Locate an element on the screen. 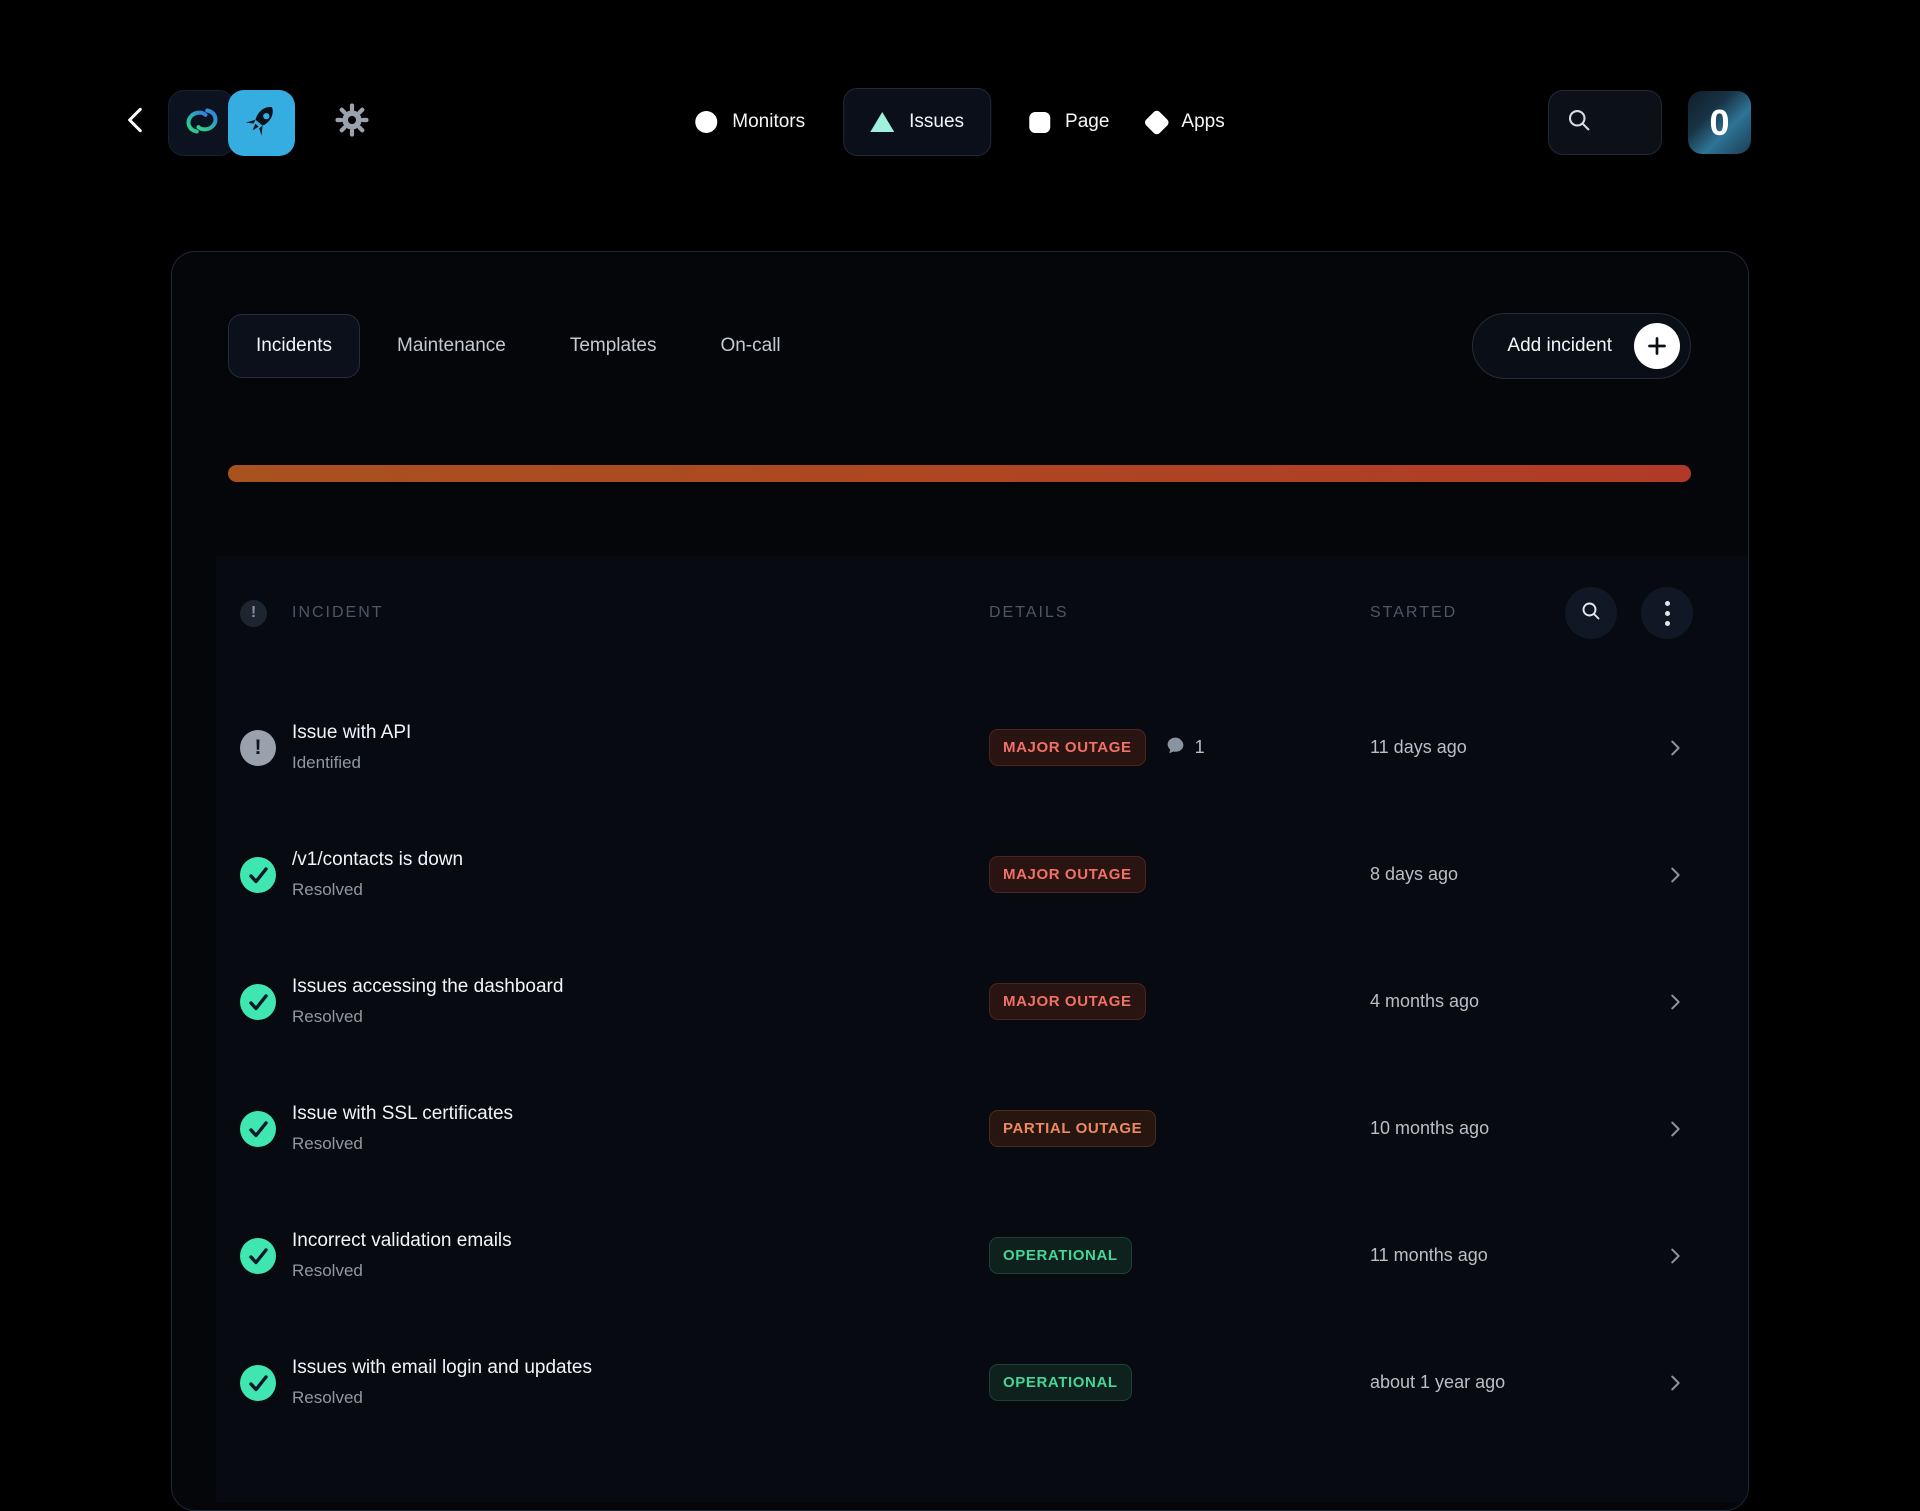 The image size is (1920, 1511). tab-maintenance-label: Maintenance is located at coordinates (451, 345).